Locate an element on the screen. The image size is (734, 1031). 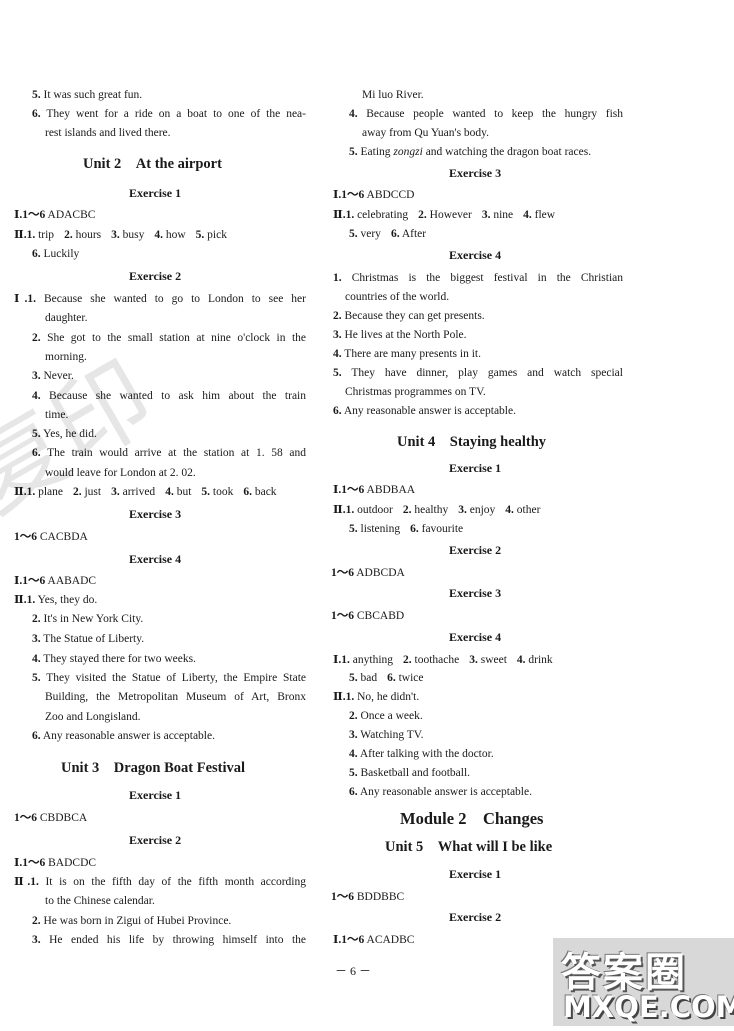
answer-line: 1～6 ADBCDA is located at coordinates (368, 573).